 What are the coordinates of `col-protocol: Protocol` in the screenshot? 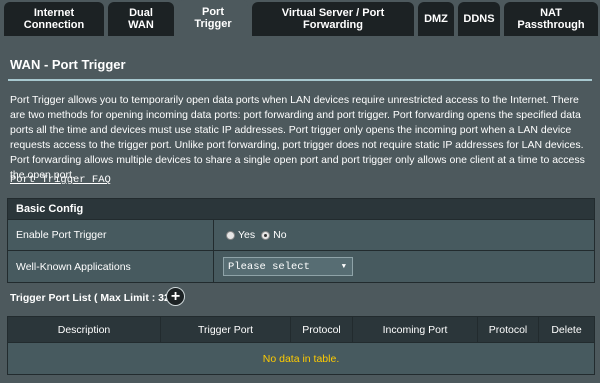 It's located at (322, 329).